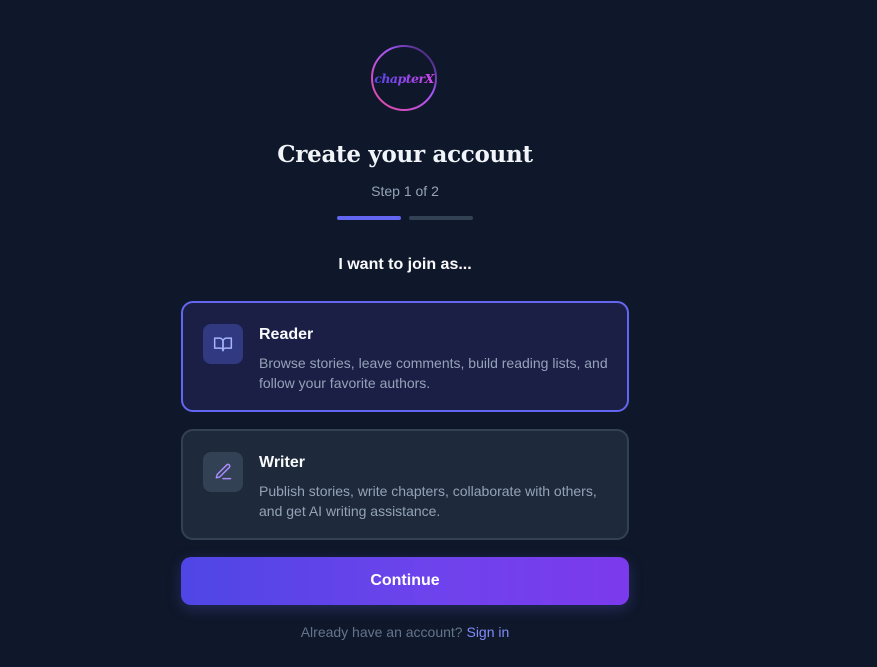 Image resolution: width=877 pixels, height=667 pixels. What do you see at coordinates (405, 218) in the screenshot?
I see `step-progress` at bounding box center [405, 218].